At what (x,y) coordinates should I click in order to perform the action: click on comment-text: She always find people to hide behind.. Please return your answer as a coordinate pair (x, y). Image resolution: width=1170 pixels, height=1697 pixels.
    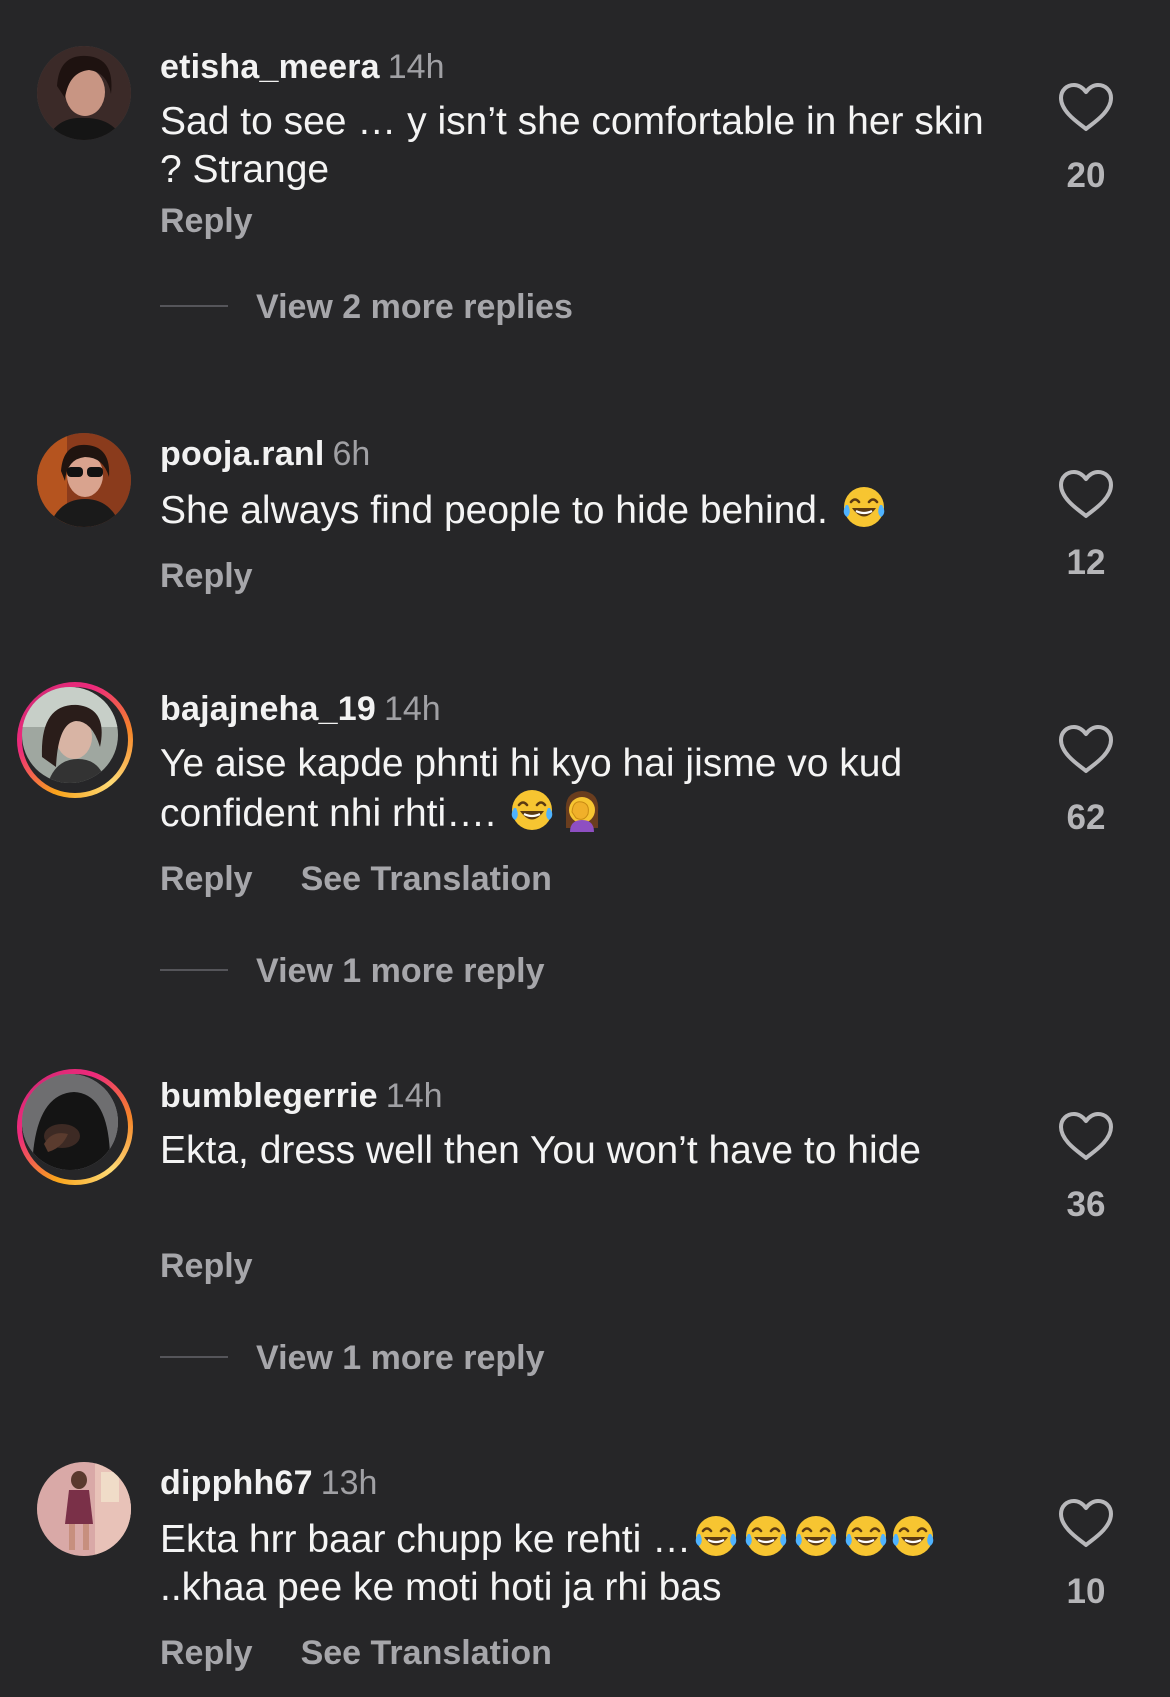
    Looking at the image, I should click on (580, 510).